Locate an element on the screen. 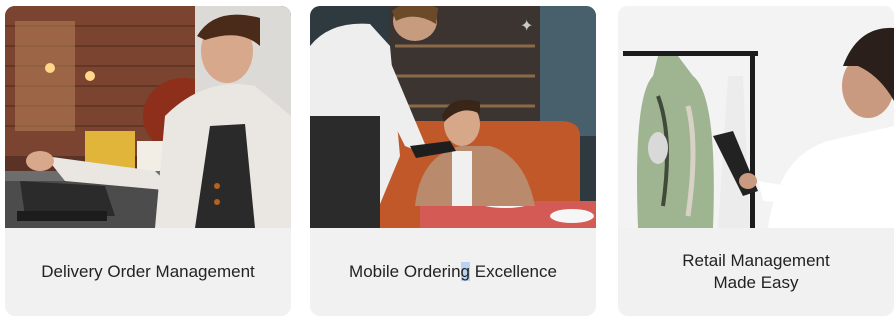  card-title-text: Retail Management Made Easy is located at coordinates (755, 272).